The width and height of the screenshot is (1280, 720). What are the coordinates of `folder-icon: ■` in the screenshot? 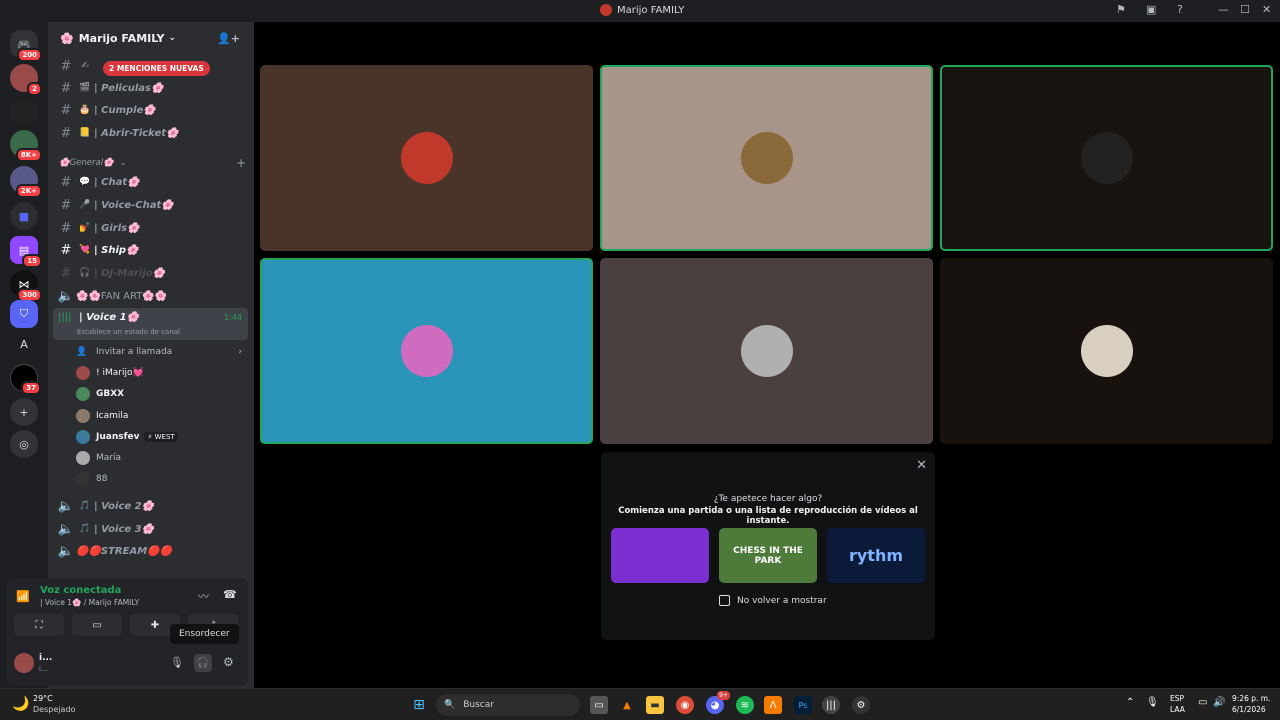 It's located at (24, 216).